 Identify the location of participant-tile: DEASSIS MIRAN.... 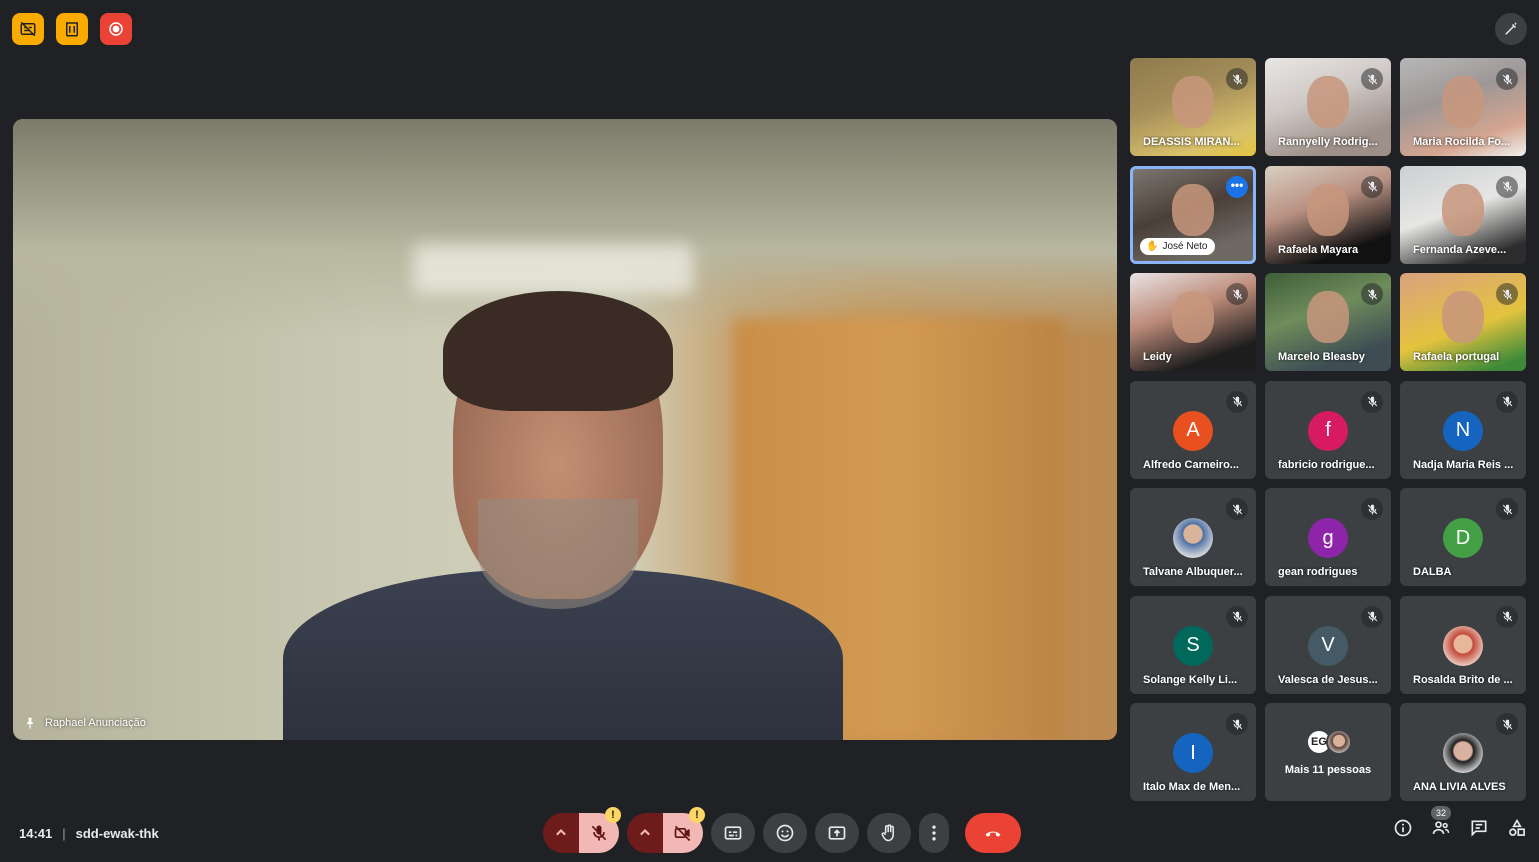
(1193, 107).